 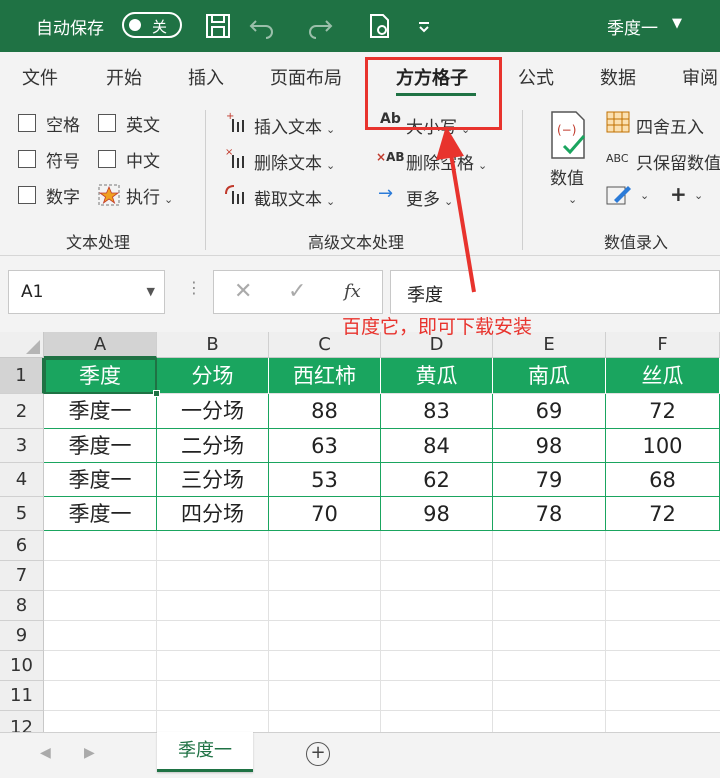 What do you see at coordinates (70, 29) in the screenshot?
I see `autosave-label: 自动保存` at bounding box center [70, 29].